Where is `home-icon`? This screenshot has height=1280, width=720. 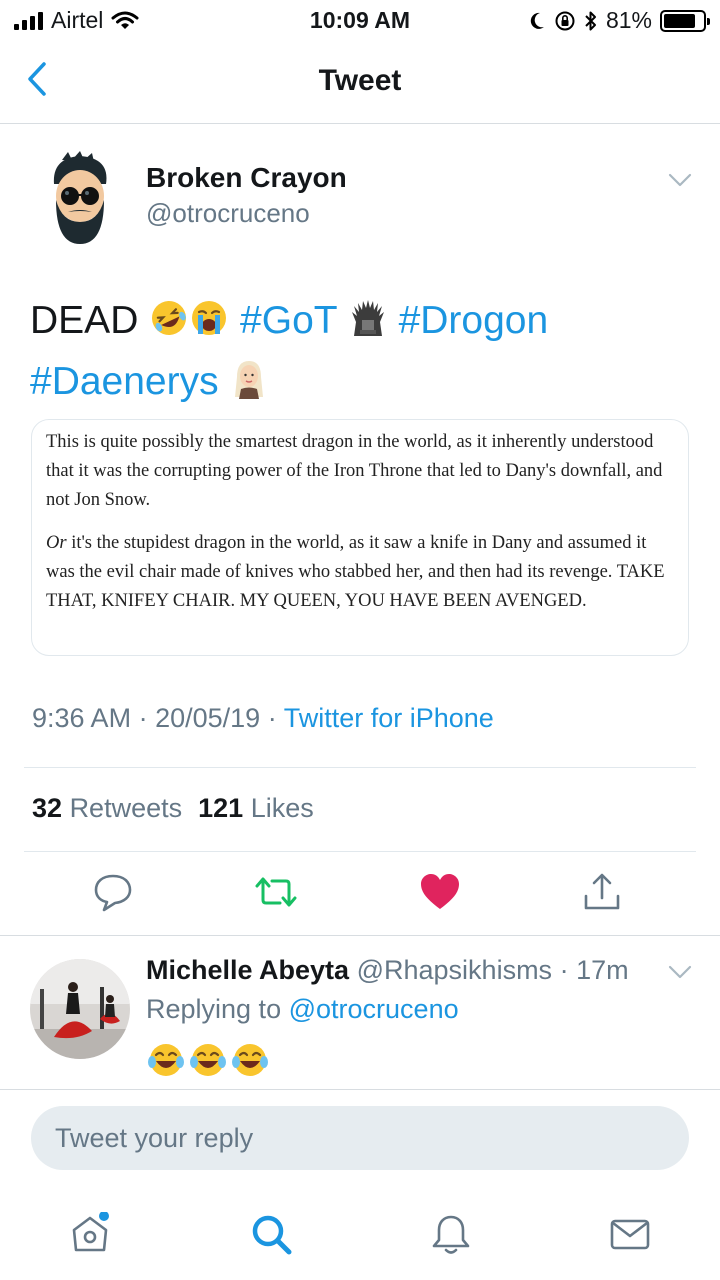
home-icon is located at coordinates (90, 1231).